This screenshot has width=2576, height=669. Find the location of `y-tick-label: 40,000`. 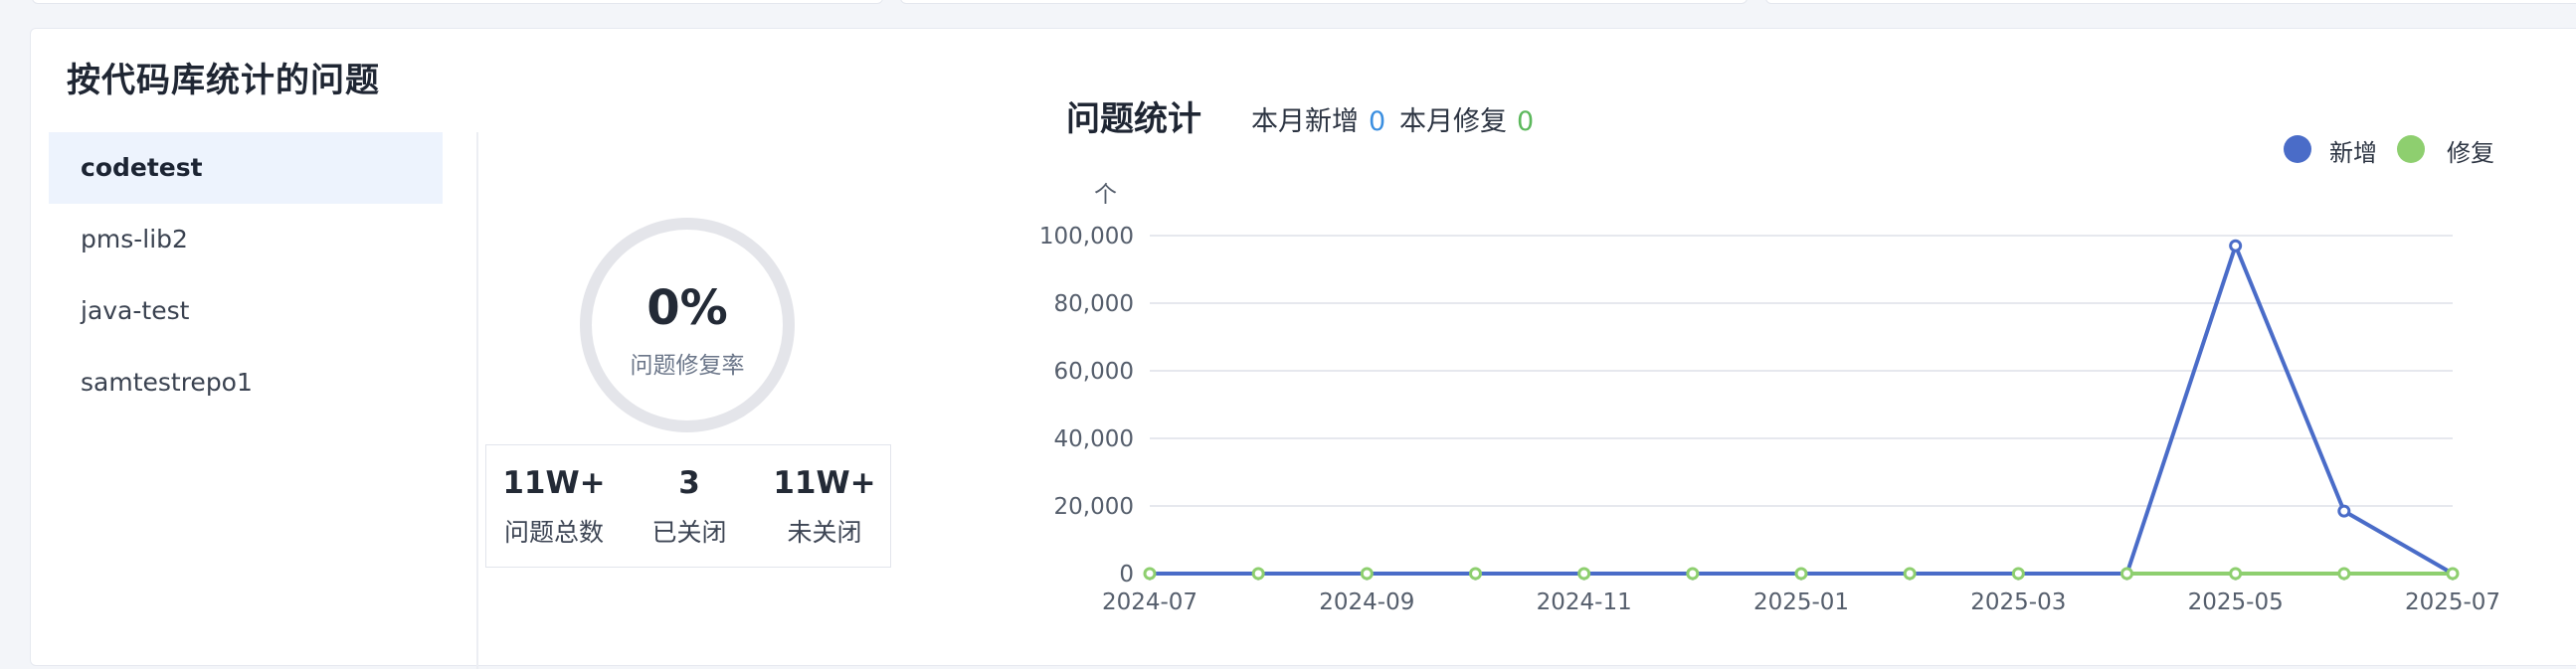

y-tick-label: 40,000 is located at coordinates (1094, 439).